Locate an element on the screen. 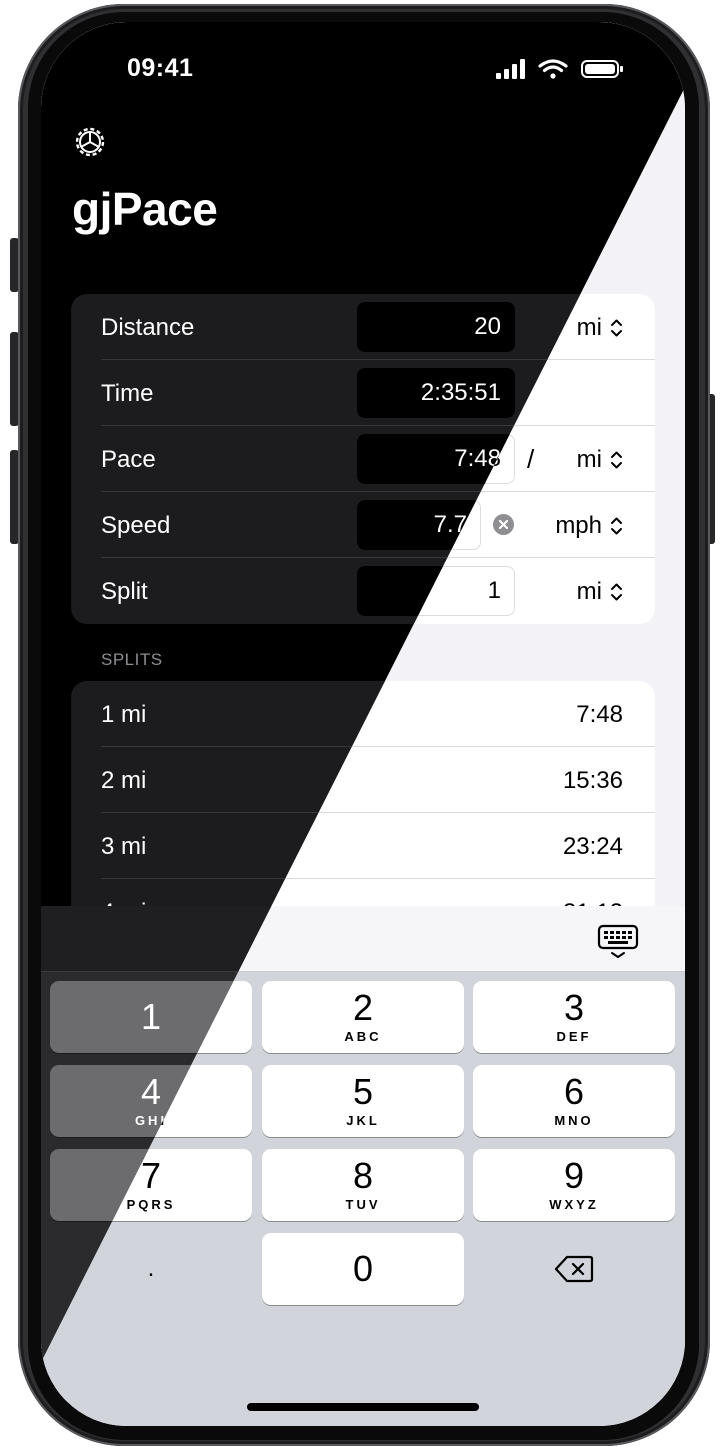 This screenshot has width=725, height=1450. delete-backspace-icon is located at coordinates (574, 1269).